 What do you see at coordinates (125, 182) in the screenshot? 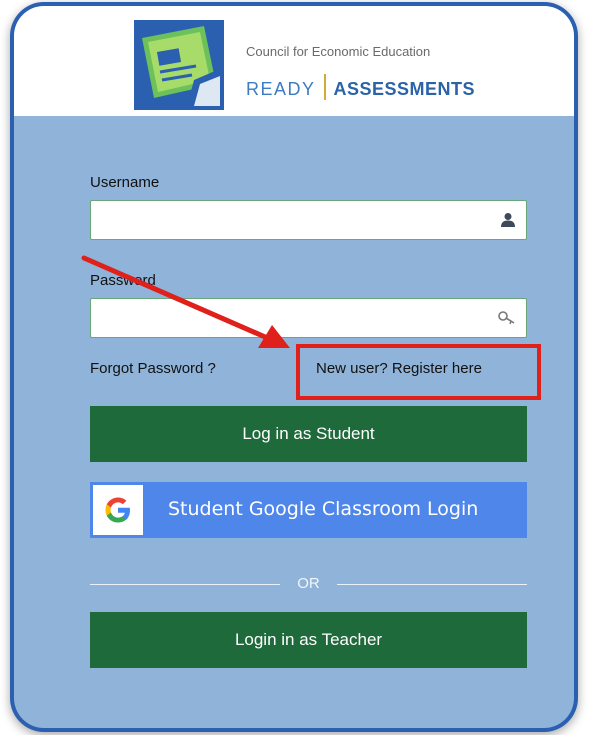
I see `username-label: Username` at bounding box center [125, 182].